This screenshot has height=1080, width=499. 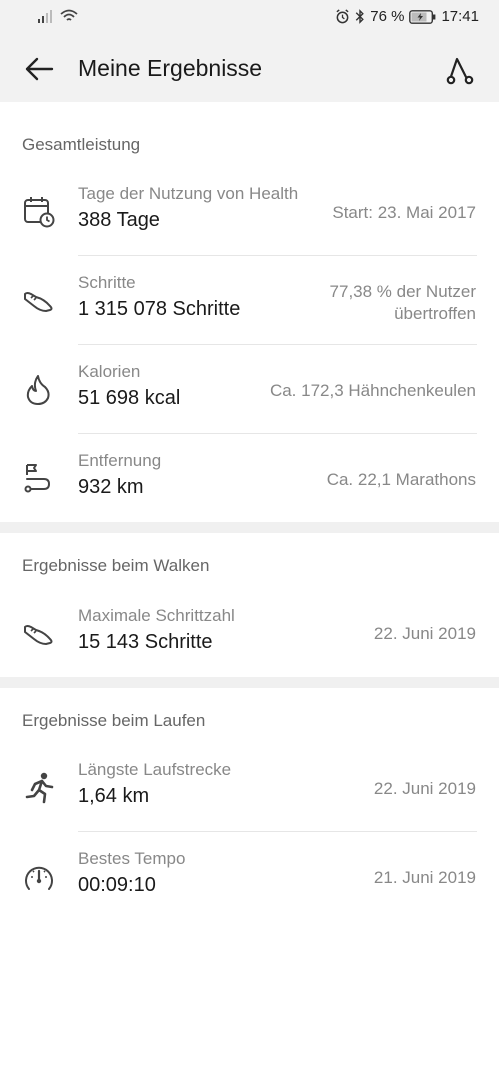 What do you see at coordinates (45, 16) in the screenshot?
I see `signal-icon` at bounding box center [45, 16].